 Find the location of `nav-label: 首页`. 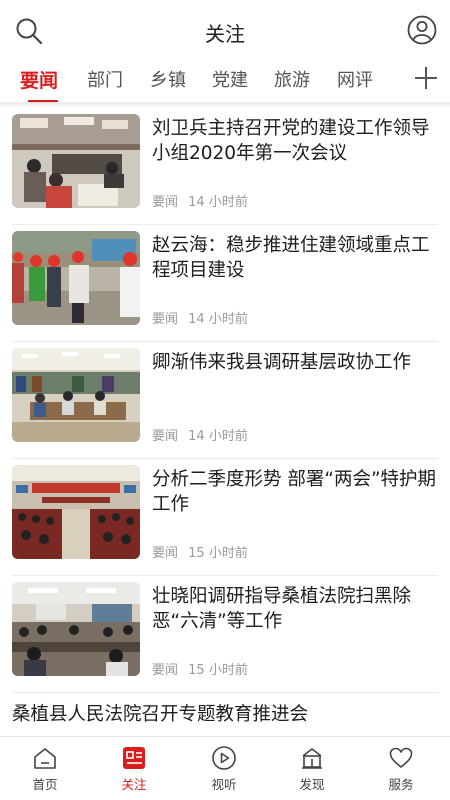

nav-label: 首页 is located at coordinates (45, 784).